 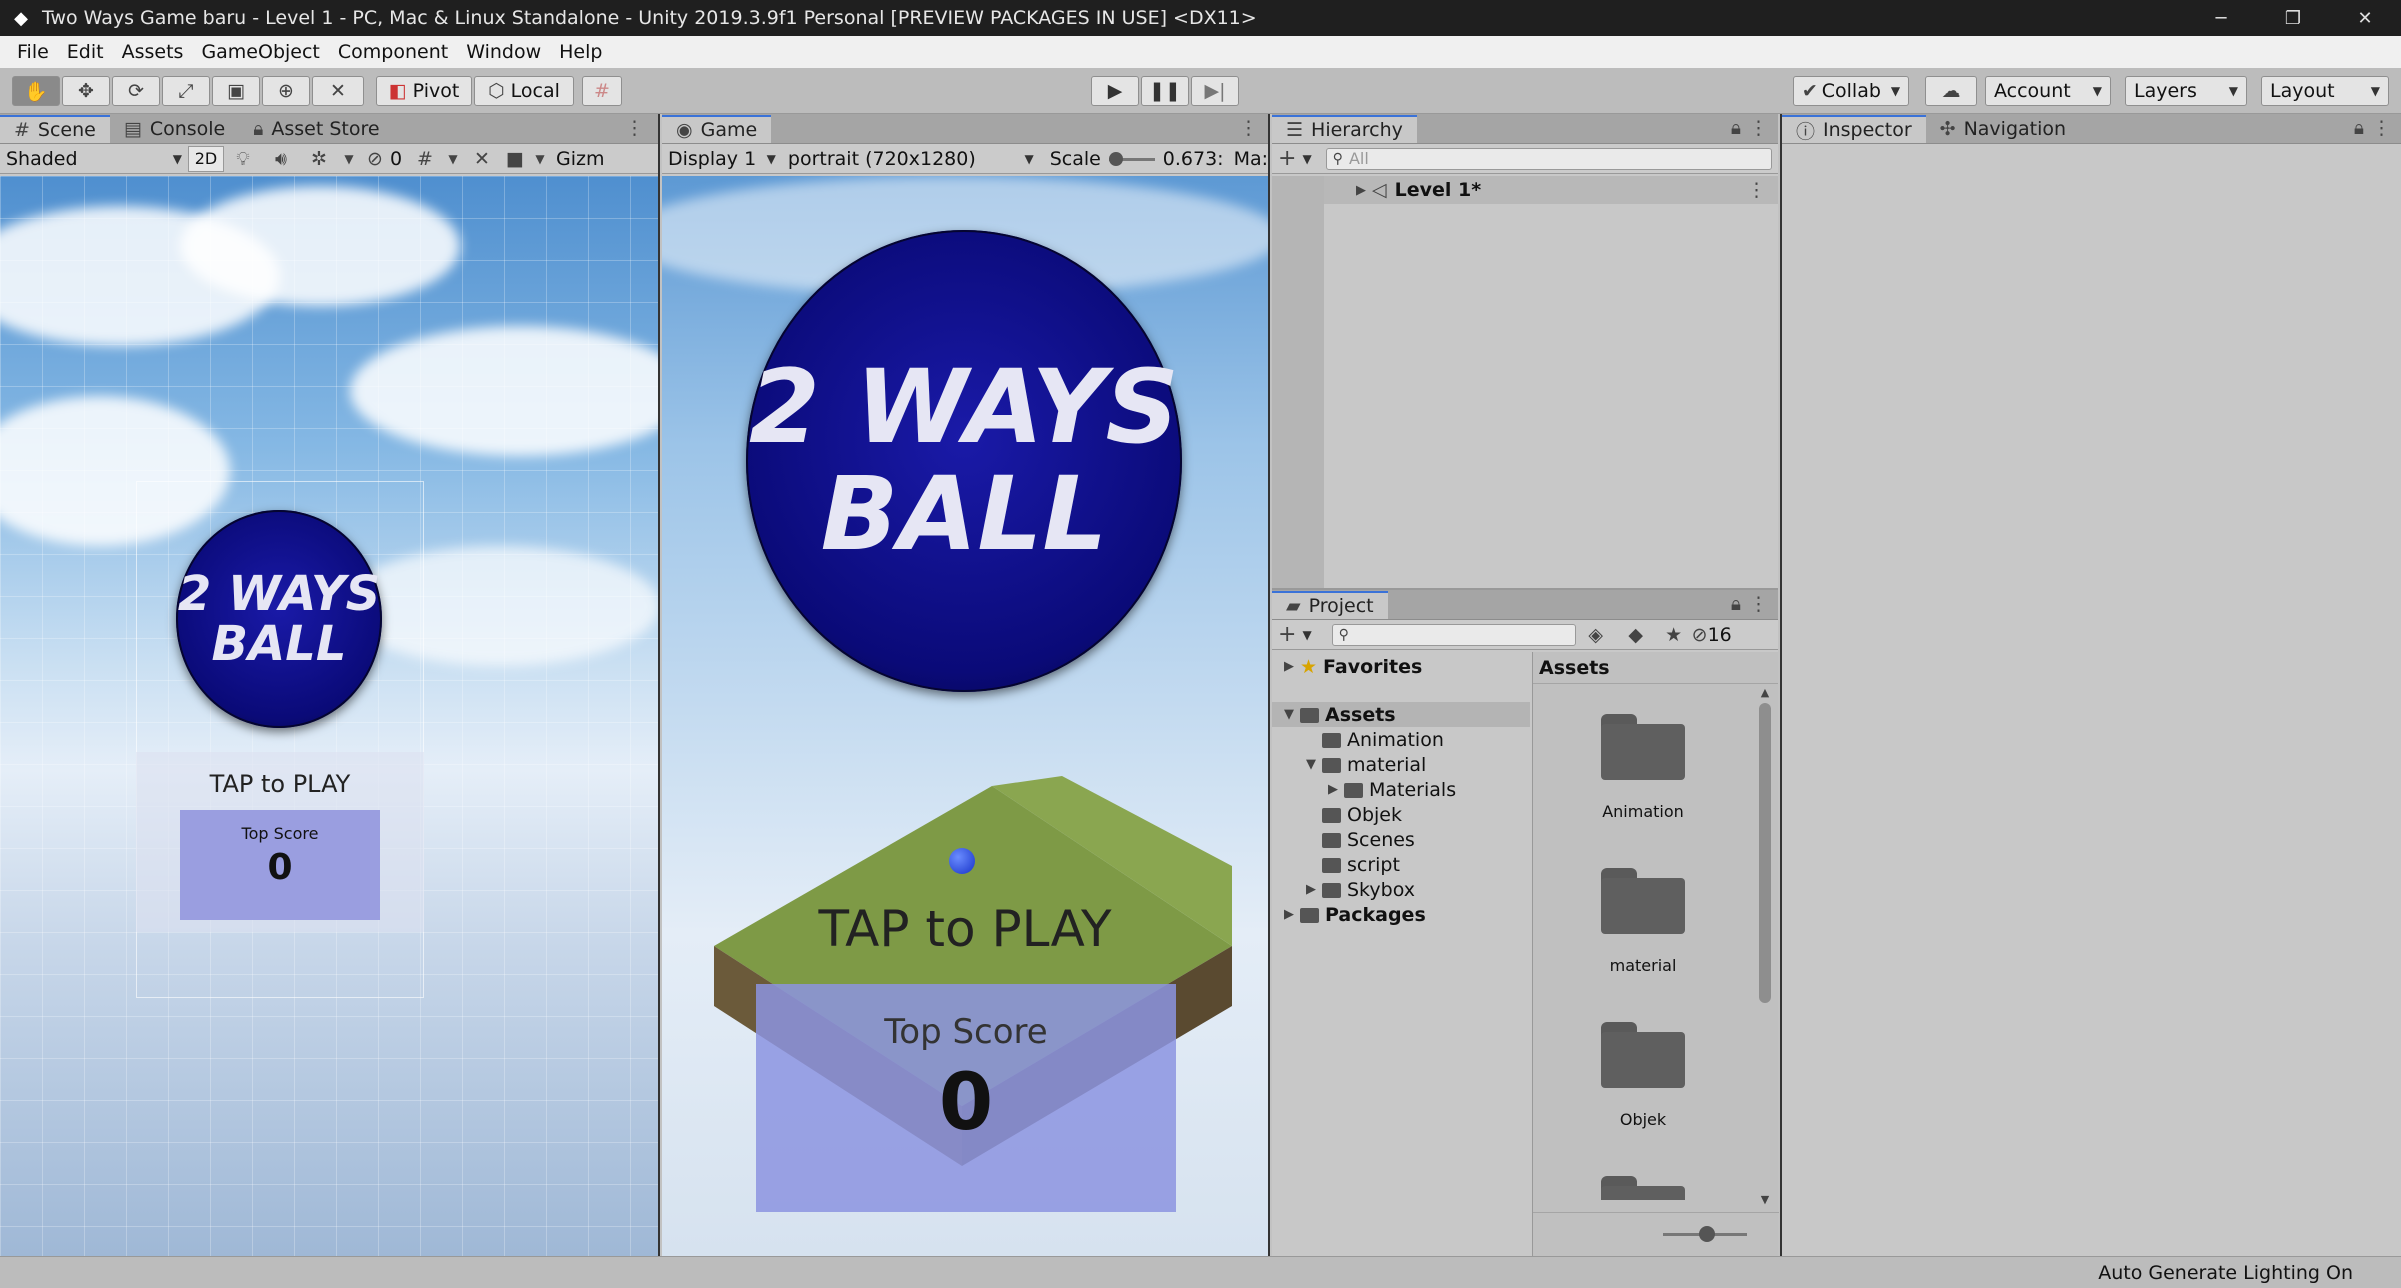 What do you see at coordinates (602, 91) in the screenshot?
I see `grid-snap-button: #` at bounding box center [602, 91].